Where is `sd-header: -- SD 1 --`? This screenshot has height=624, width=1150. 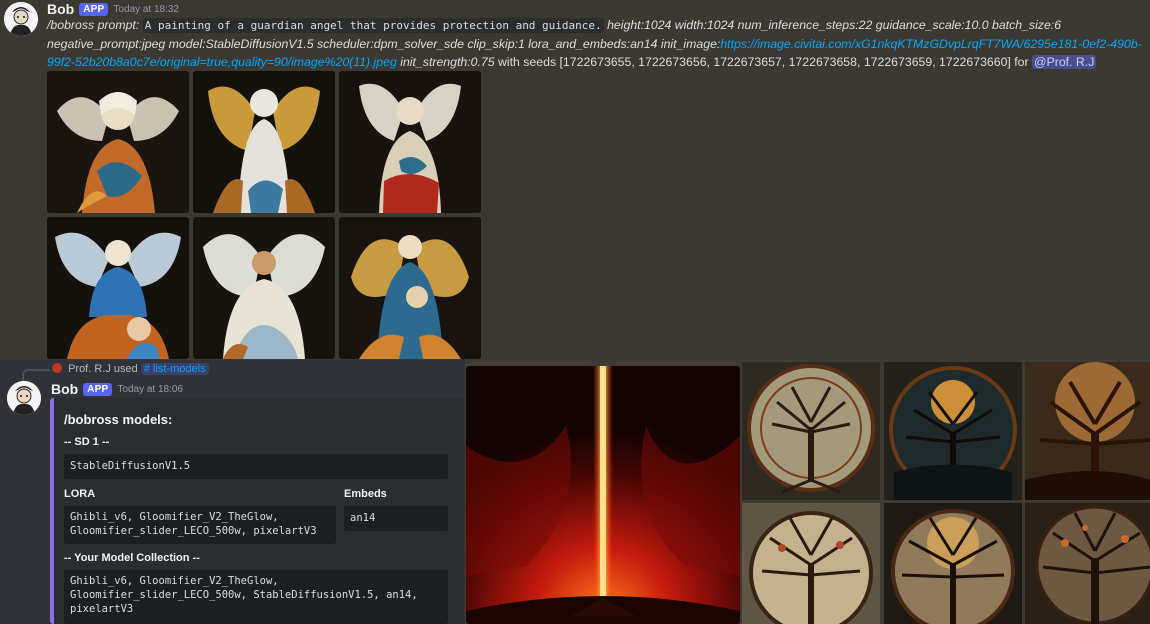
sd-header: -- SD 1 -- is located at coordinates (87, 442).